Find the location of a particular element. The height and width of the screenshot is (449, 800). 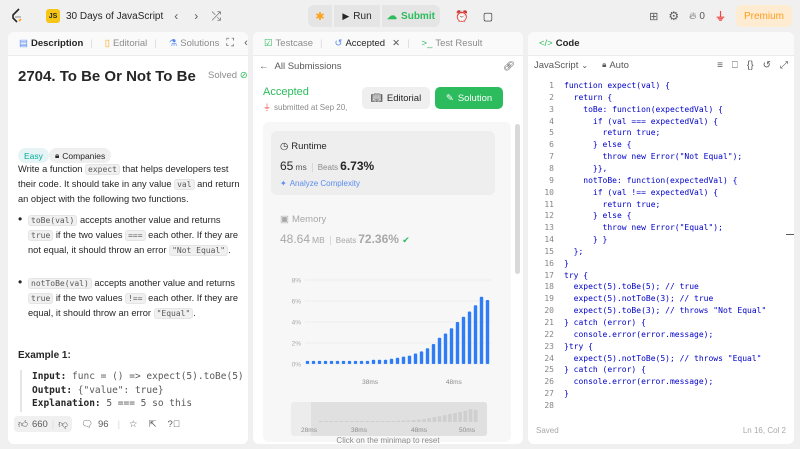

submit-button: ☁ Submit is located at coordinates (411, 16).